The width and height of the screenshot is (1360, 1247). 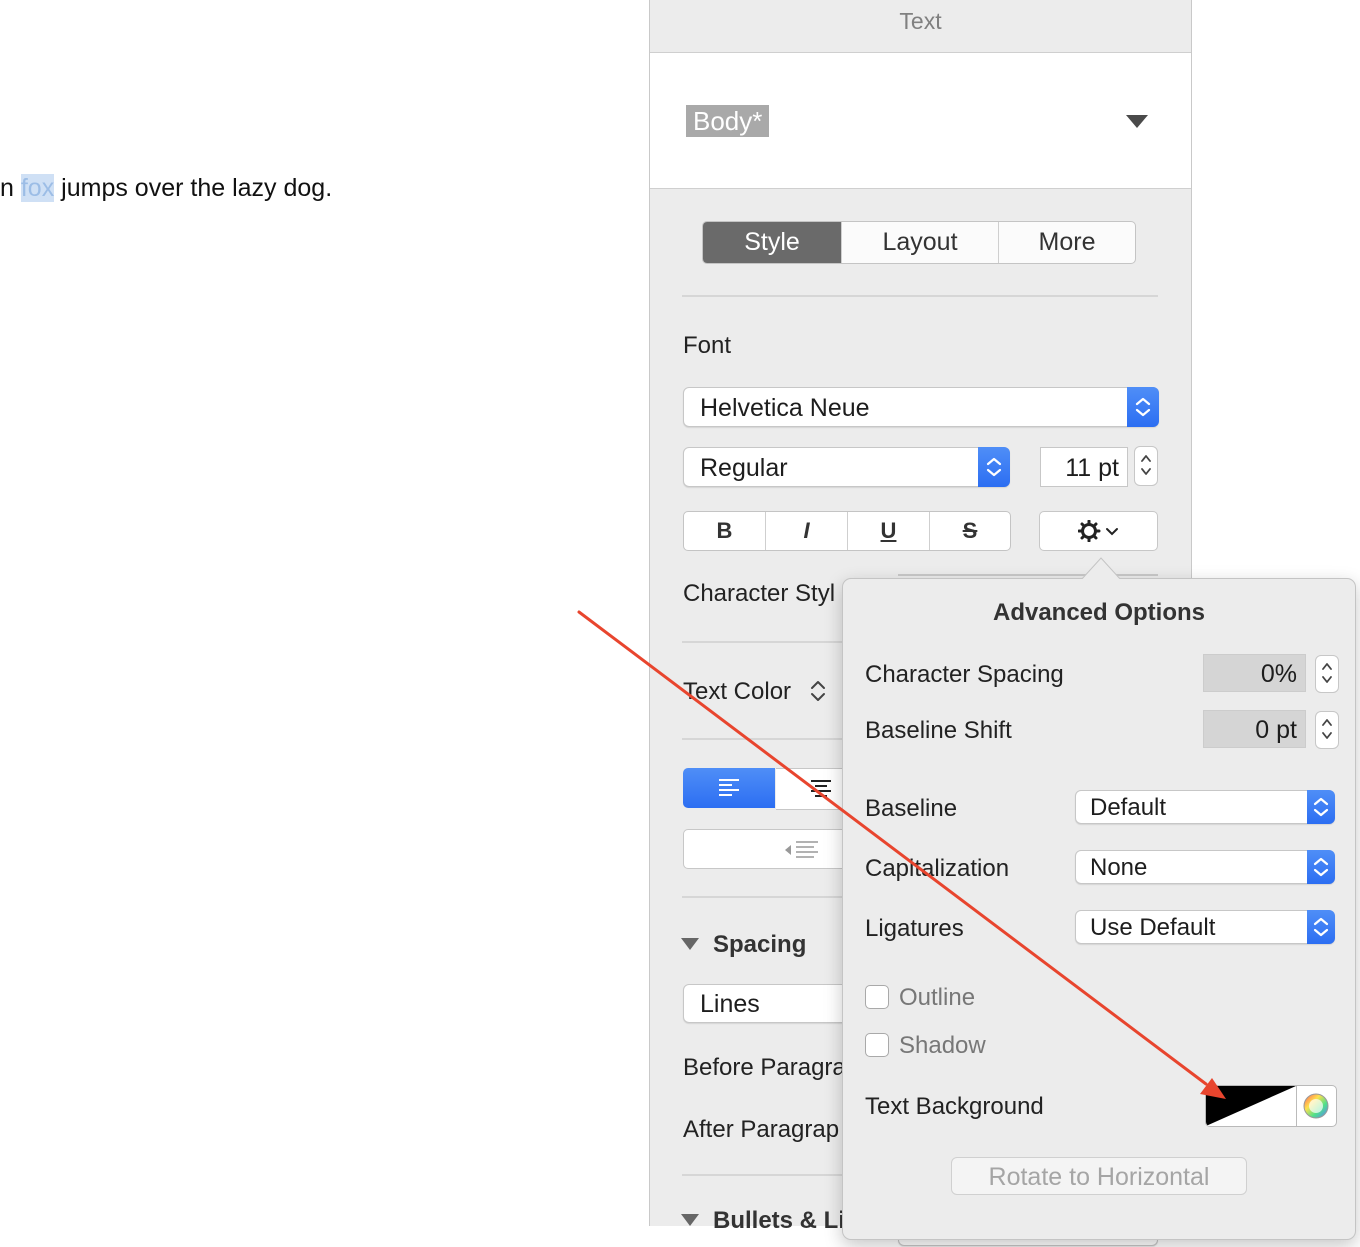 What do you see at coordinates (942, 1046) in the screenshot?
I see `shadow-label: Shadow` at bounding box center [942, 1046].